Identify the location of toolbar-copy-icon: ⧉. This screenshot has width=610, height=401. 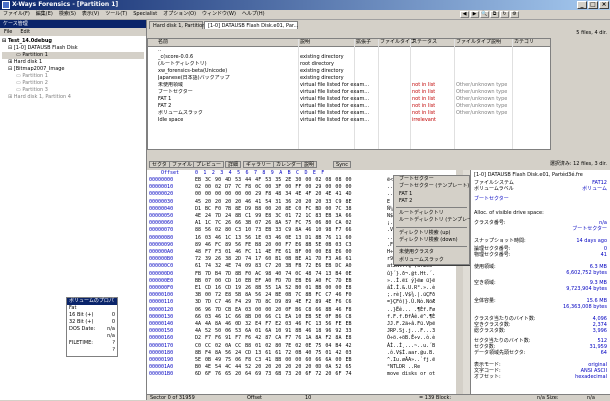
(494, 14).